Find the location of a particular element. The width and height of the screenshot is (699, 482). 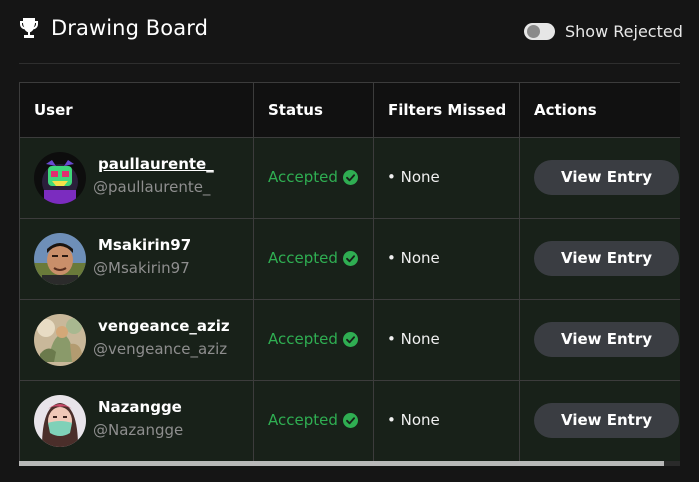

toggle-switch is located at coordinates (539, 31).